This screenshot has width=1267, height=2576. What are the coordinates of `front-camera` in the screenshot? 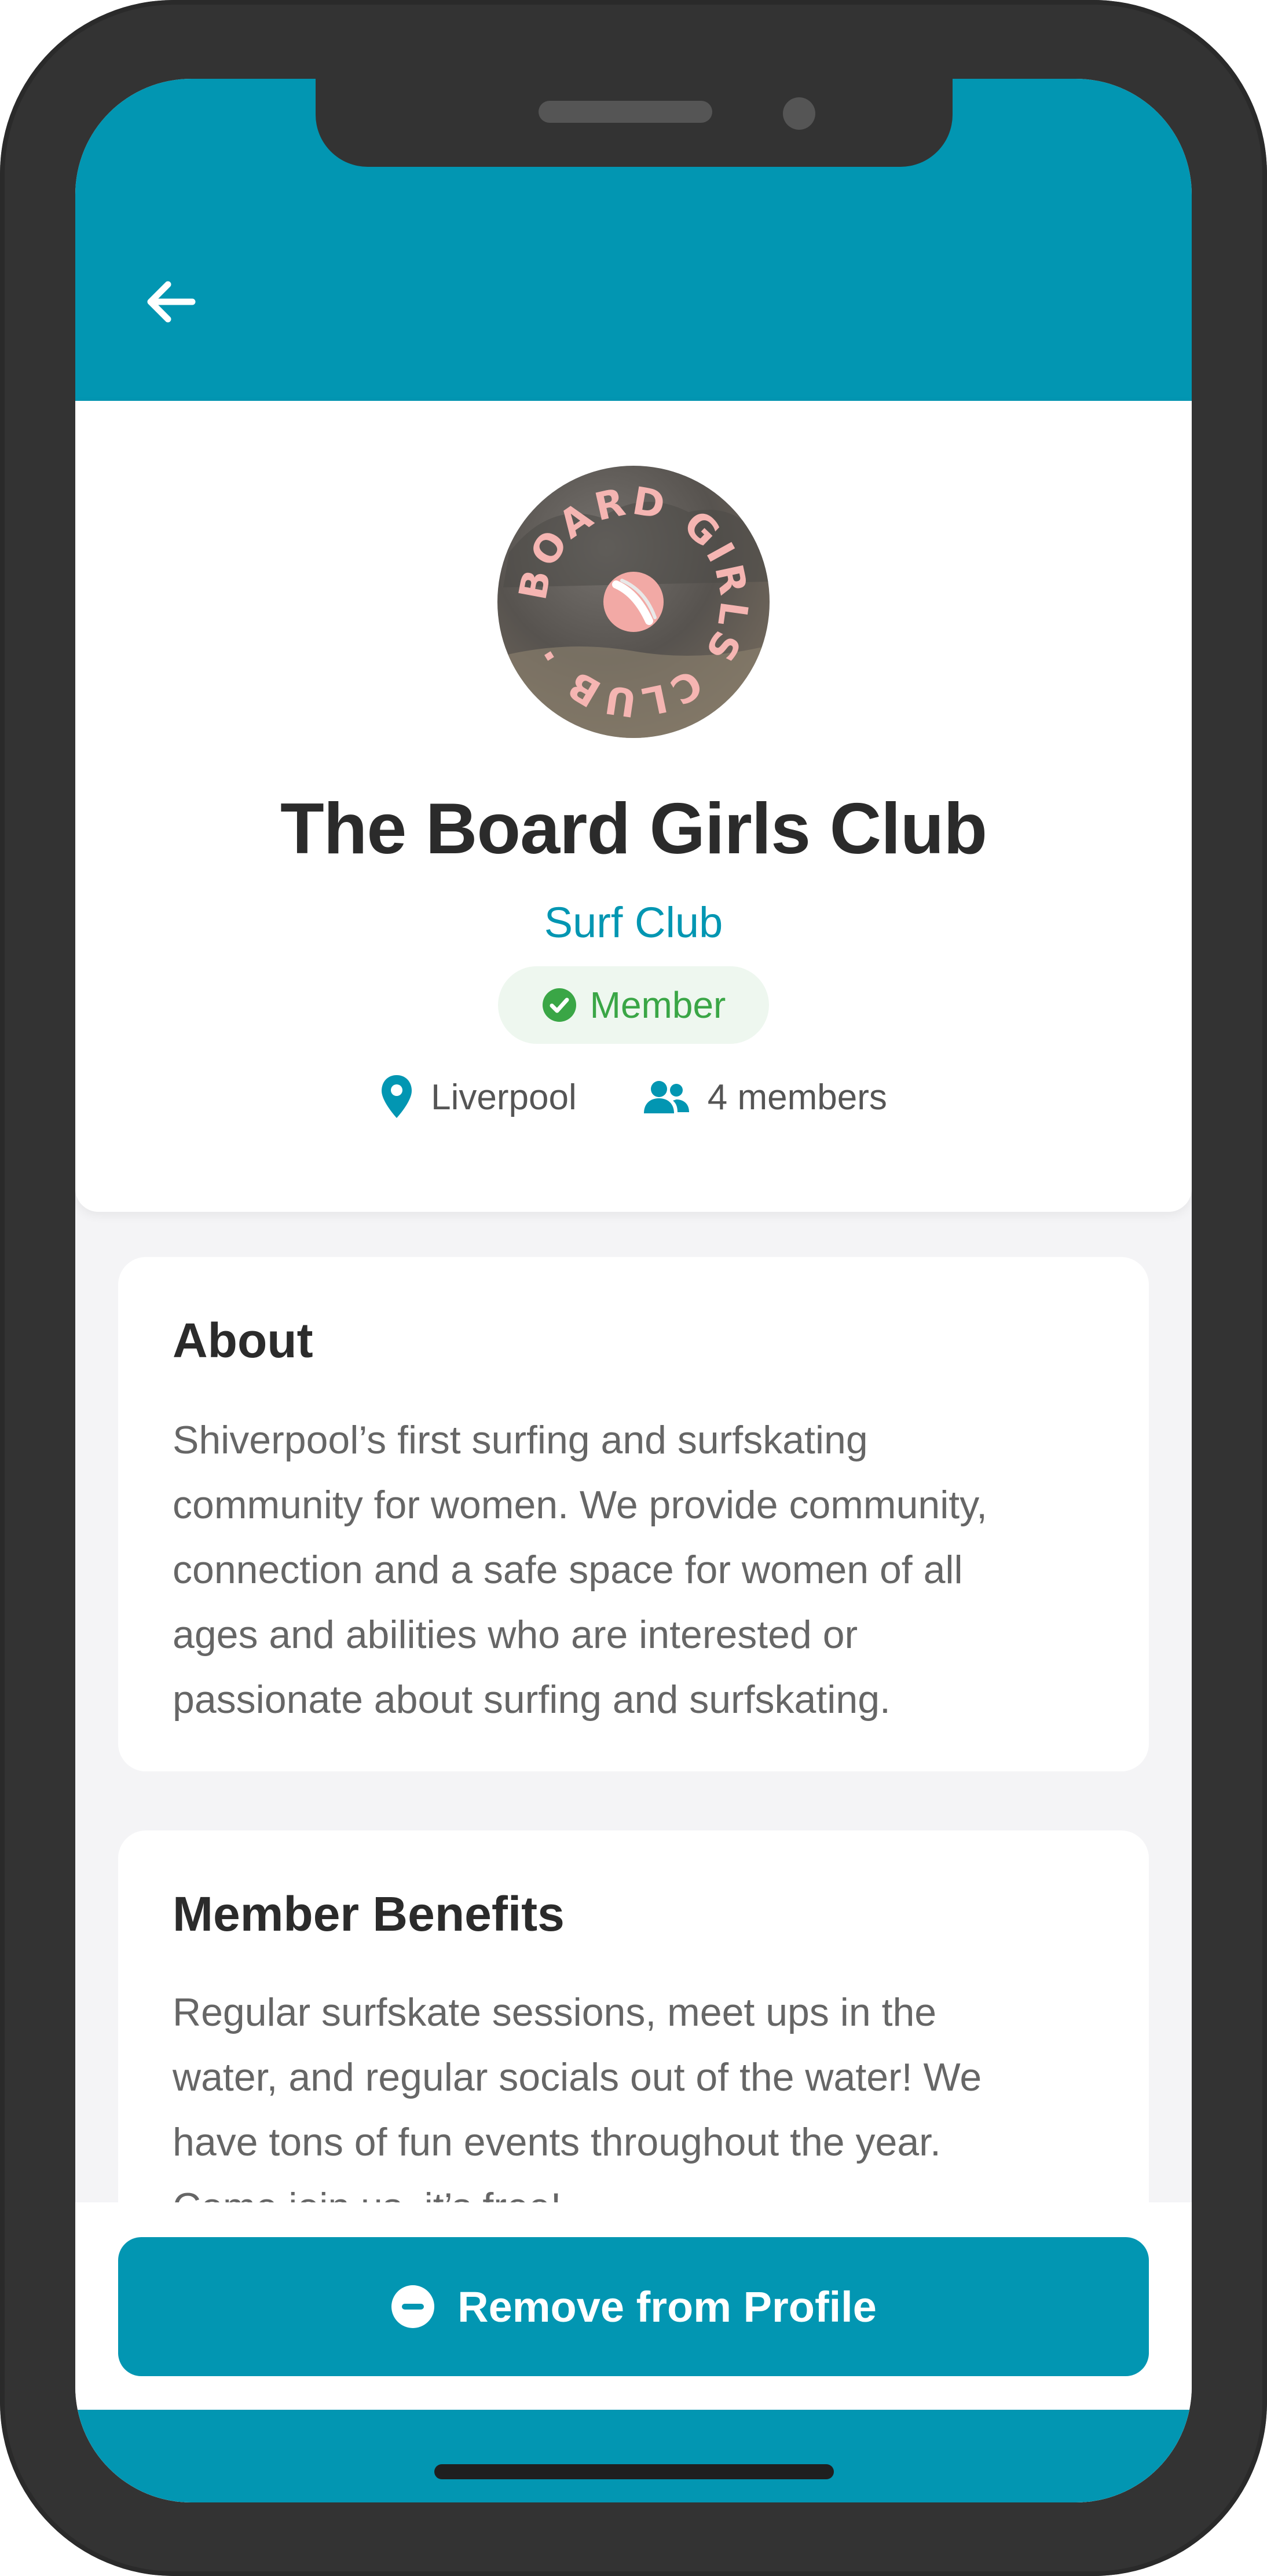 It's located at (799, 113).